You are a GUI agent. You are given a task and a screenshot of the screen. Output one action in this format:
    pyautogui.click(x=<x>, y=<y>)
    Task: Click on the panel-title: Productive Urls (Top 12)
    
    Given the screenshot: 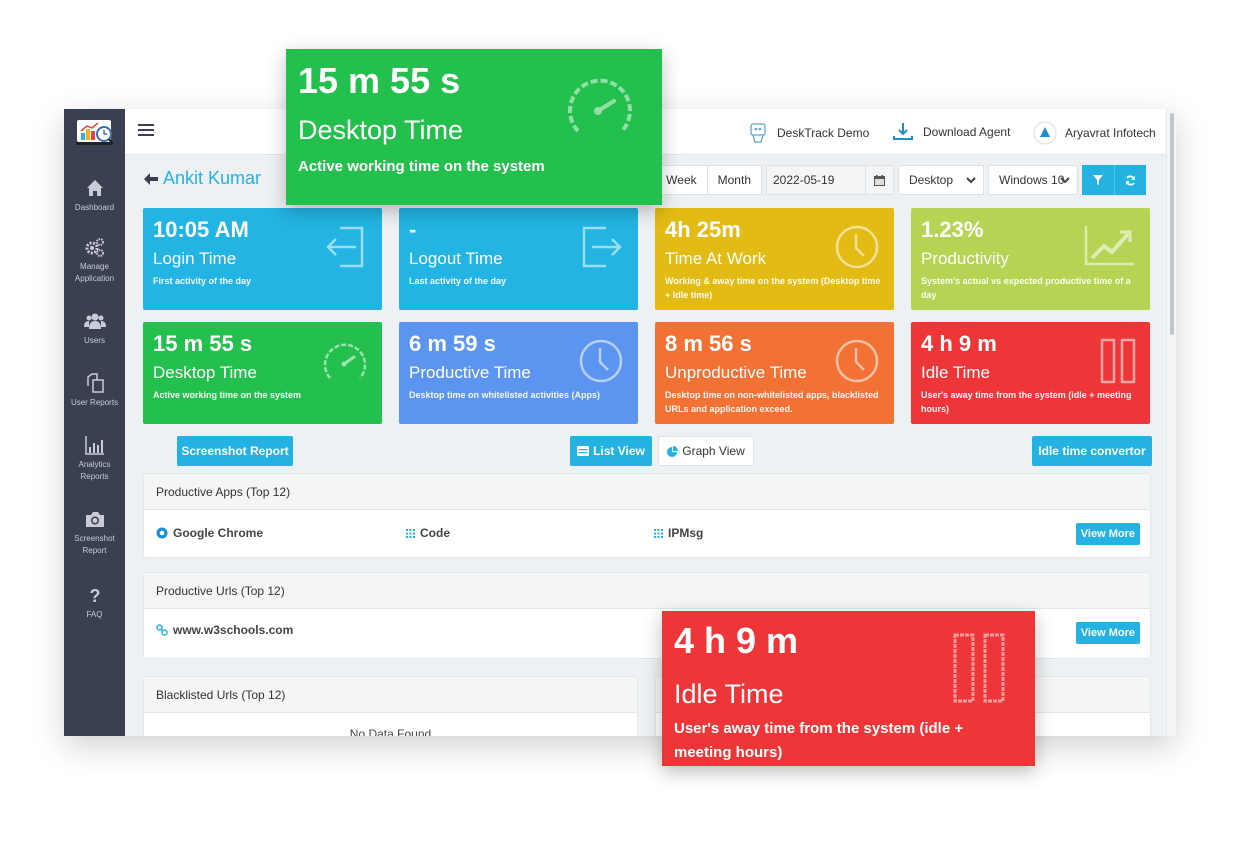 What is the action you would take?
    pyautogui.click(x=647, y=591)
    